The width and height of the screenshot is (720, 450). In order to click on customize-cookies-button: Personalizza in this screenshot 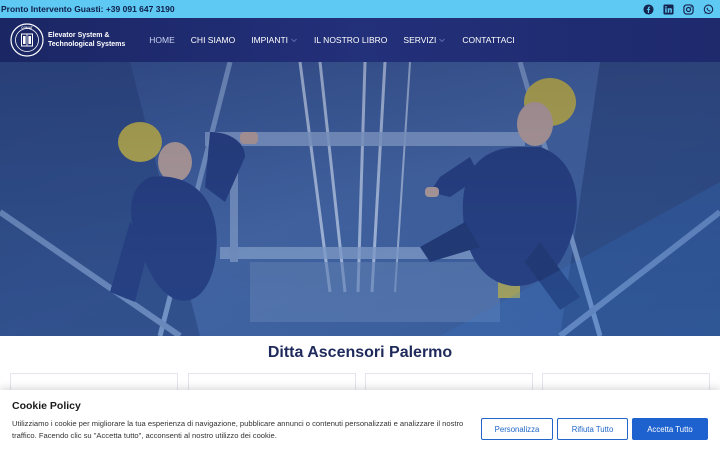, I will do `click(517, 429)`.